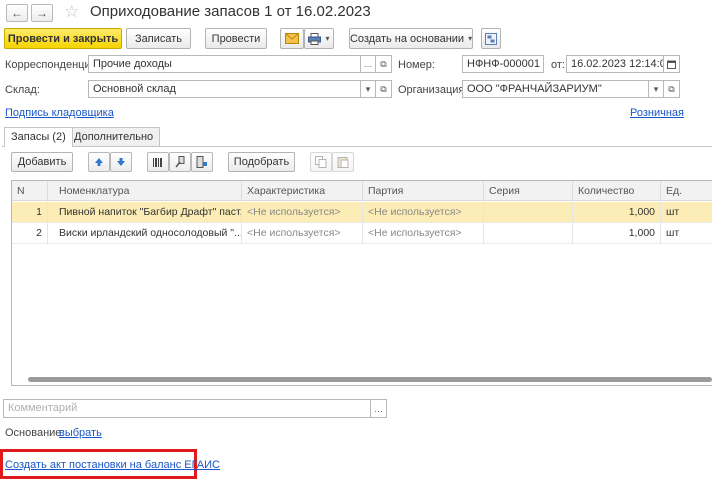  I want to click on warehouse-open-button: ⧉, so click(384, 89).